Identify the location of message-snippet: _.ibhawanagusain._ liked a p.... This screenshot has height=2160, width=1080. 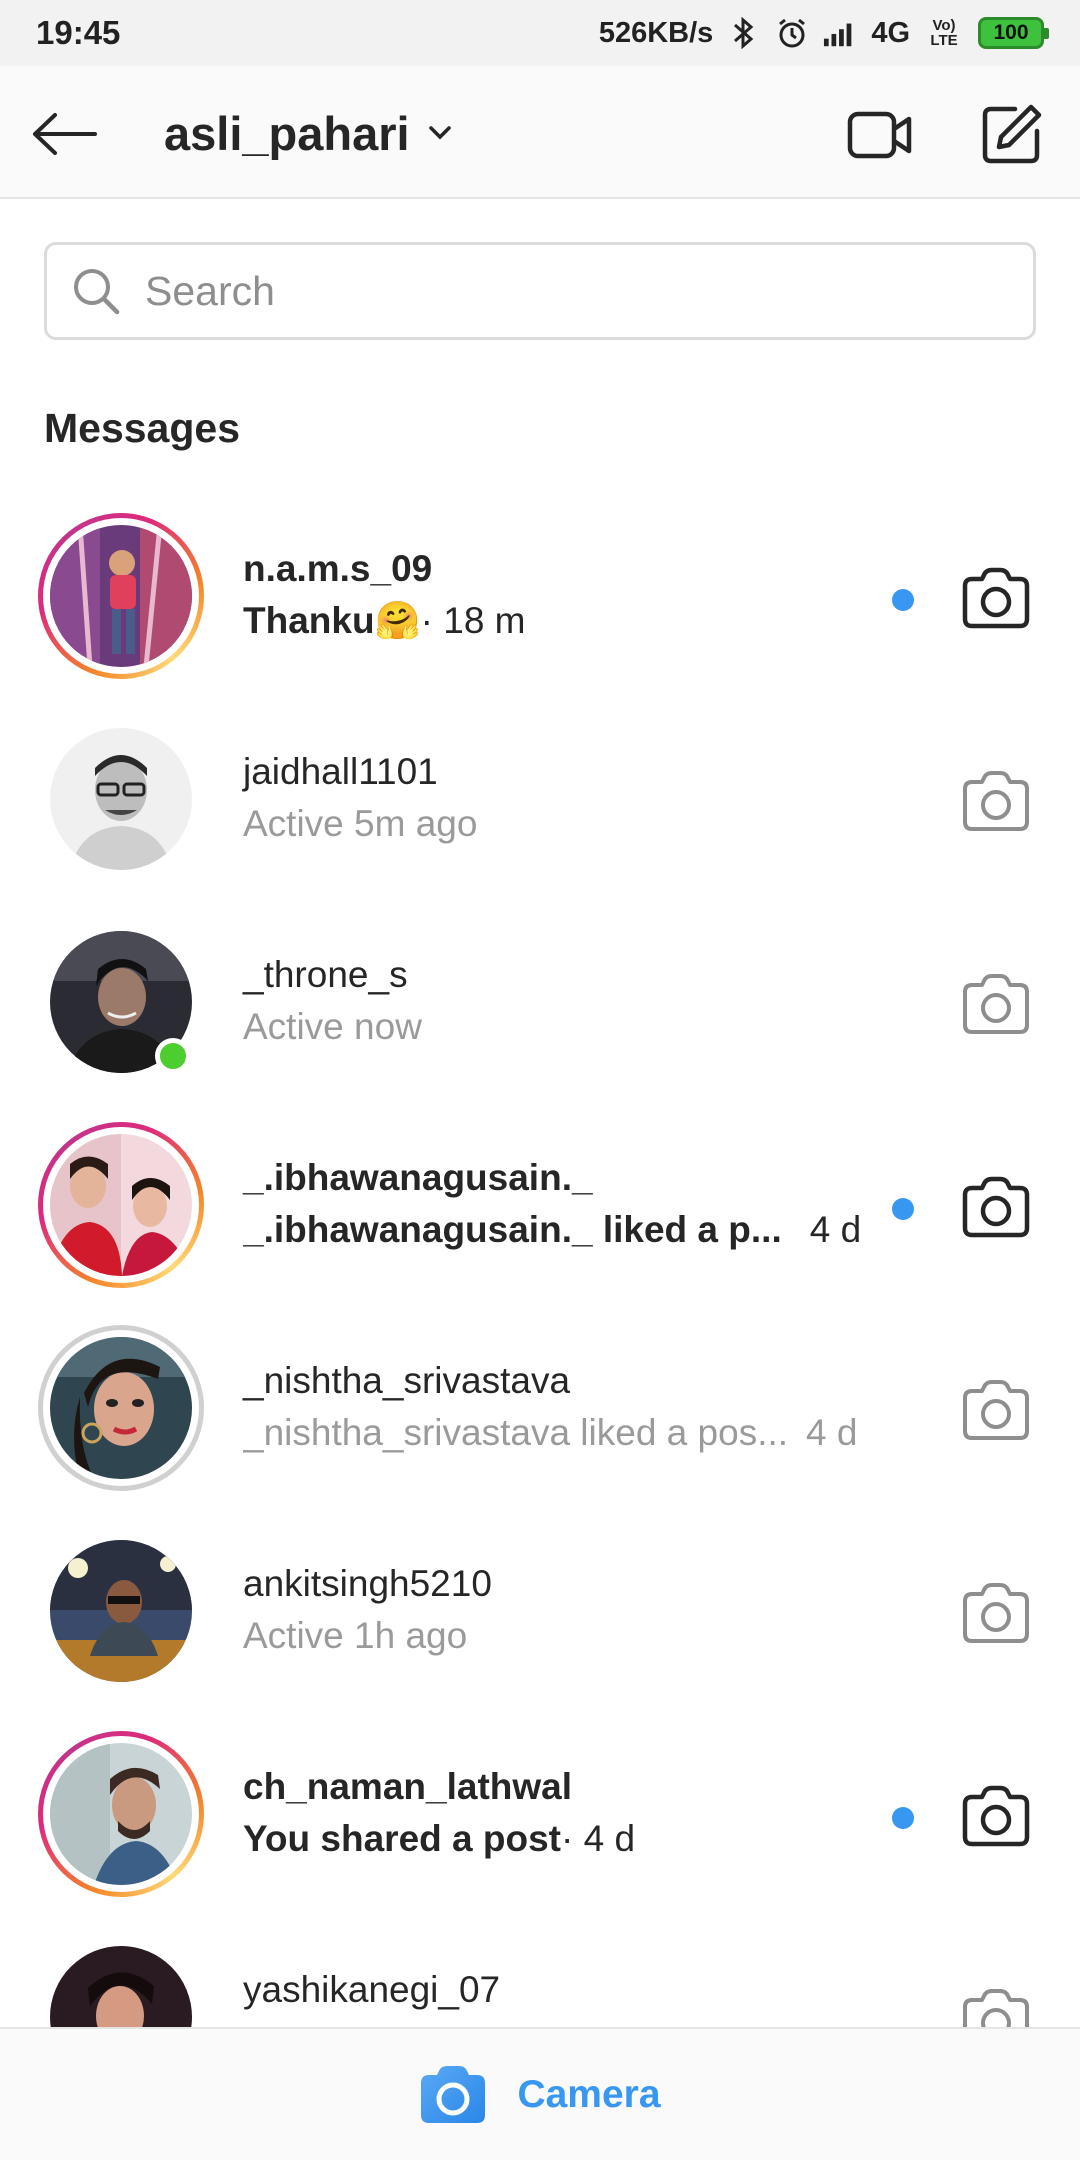
(512, 1229).